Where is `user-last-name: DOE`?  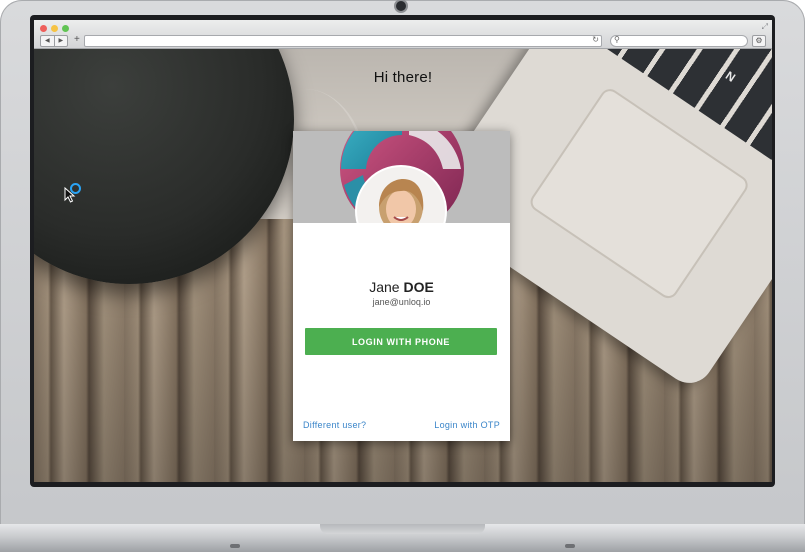 user-last-name: DOE is located at coordinates (418, 287).